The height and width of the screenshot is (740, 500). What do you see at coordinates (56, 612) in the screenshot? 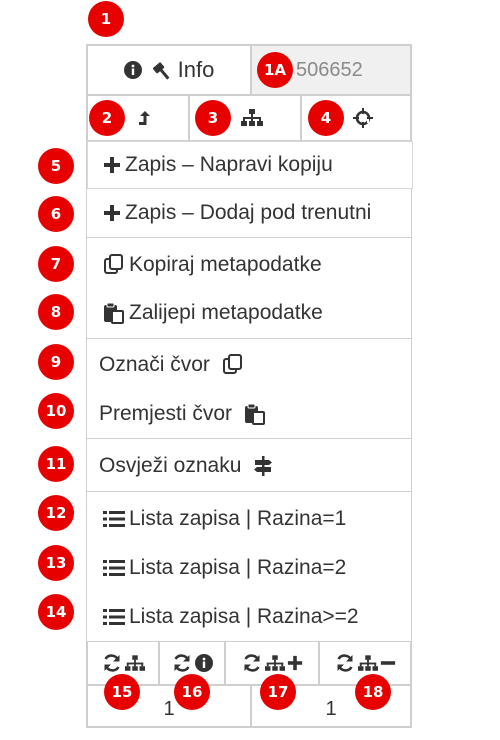
I see `badge-14: 14` at bounding box center [56, 612].